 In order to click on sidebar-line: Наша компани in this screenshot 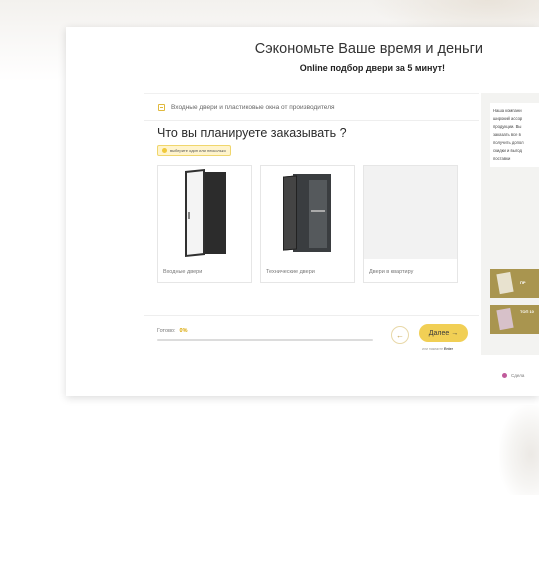, I will do `click(507, 110)`.